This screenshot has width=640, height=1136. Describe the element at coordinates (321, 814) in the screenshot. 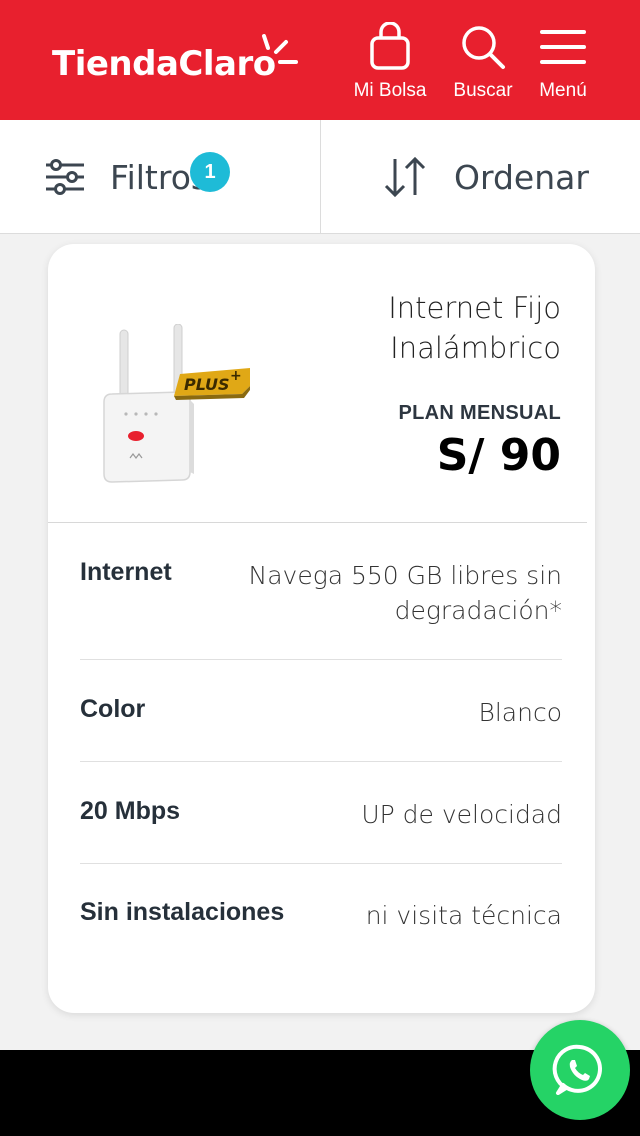

I see `spec-row-speed: 20 Mbps UP de velocidad` at that location.